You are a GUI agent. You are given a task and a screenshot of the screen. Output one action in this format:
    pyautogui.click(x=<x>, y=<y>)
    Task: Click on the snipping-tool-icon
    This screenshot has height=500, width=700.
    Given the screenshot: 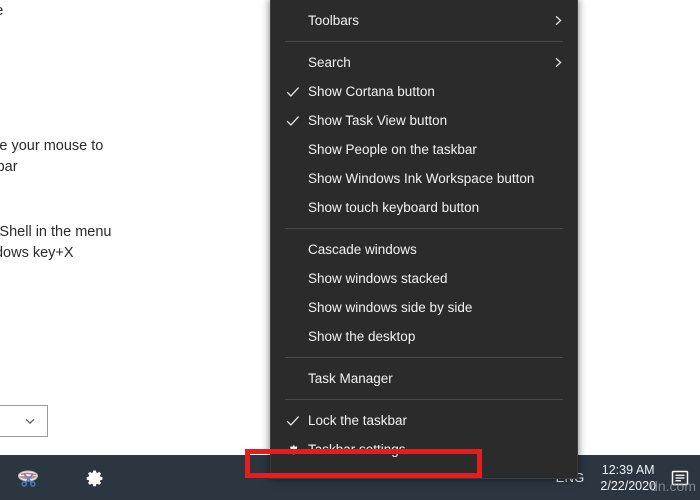 What is the action you would take?
    pyautogui.click(x=28, y=477)
    